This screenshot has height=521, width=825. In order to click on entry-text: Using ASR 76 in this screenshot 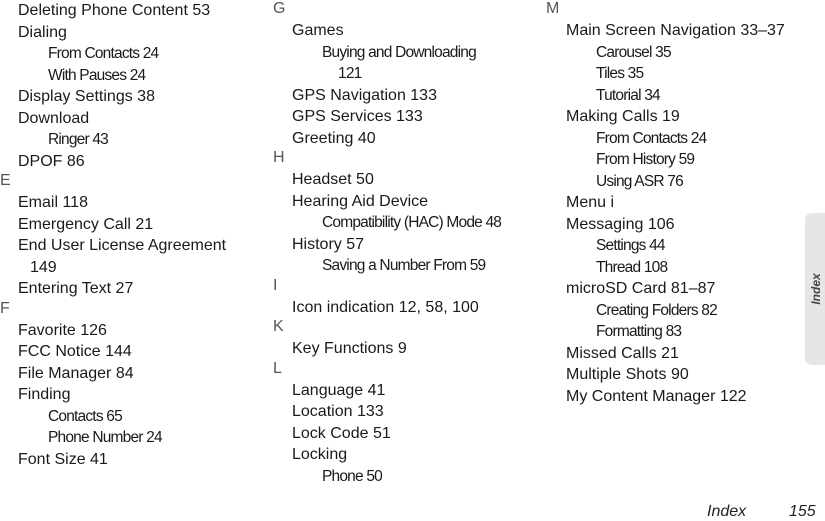, I will do `click(640, 181)`.